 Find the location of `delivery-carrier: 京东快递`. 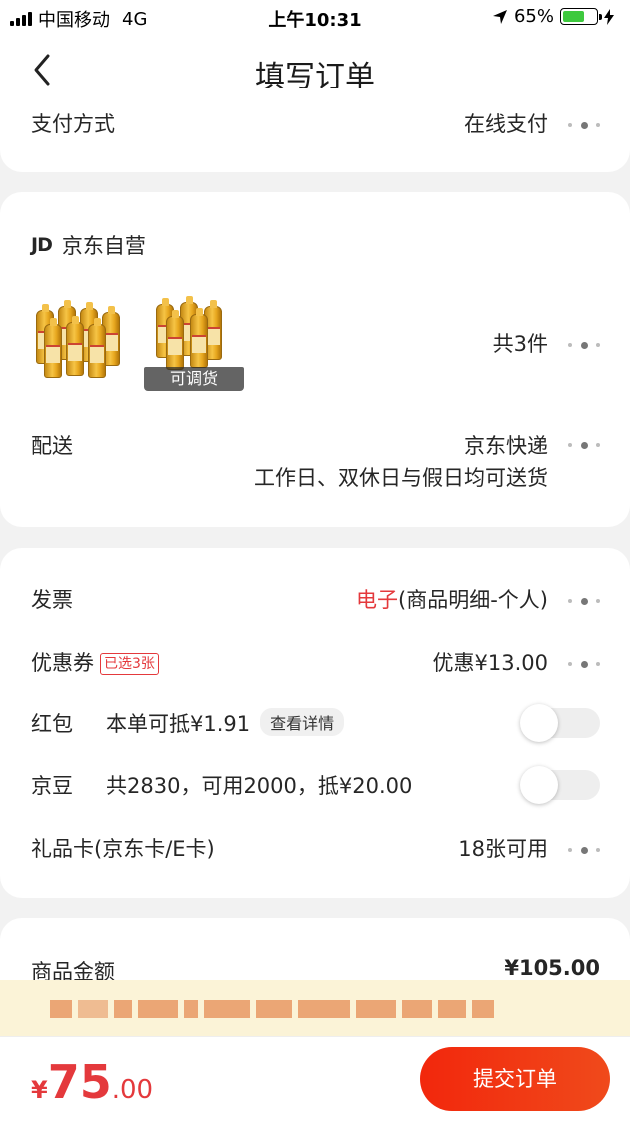

delivery-carrier: 京东快递 is located at coordinates (506, 446).